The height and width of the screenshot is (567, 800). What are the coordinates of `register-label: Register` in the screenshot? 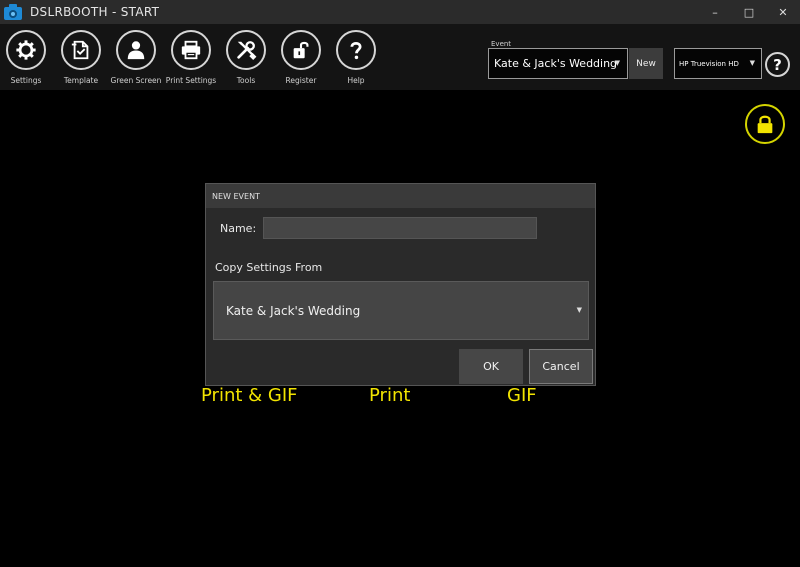 It's located at (301, 80).